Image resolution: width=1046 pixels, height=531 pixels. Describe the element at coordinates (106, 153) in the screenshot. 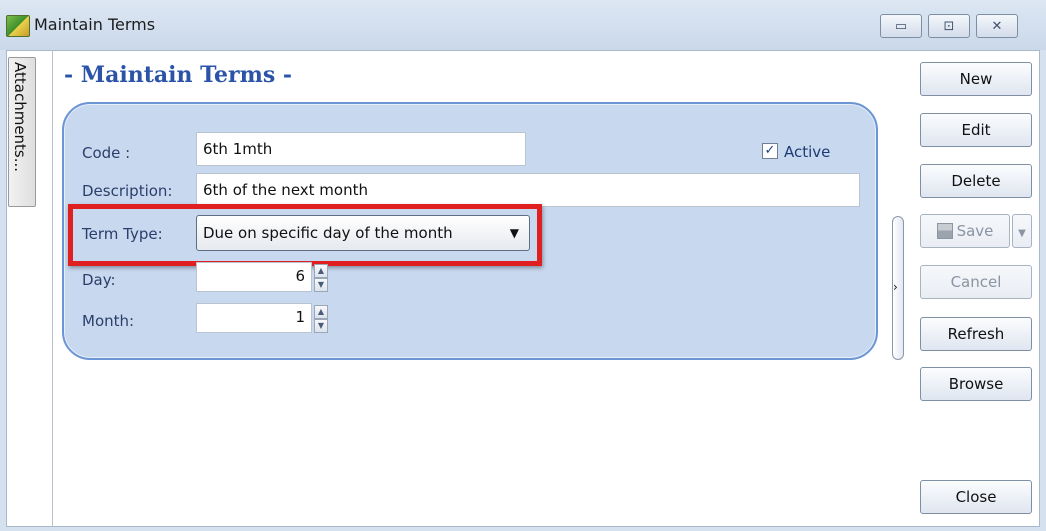

I see `code-label: Code :` at that location.